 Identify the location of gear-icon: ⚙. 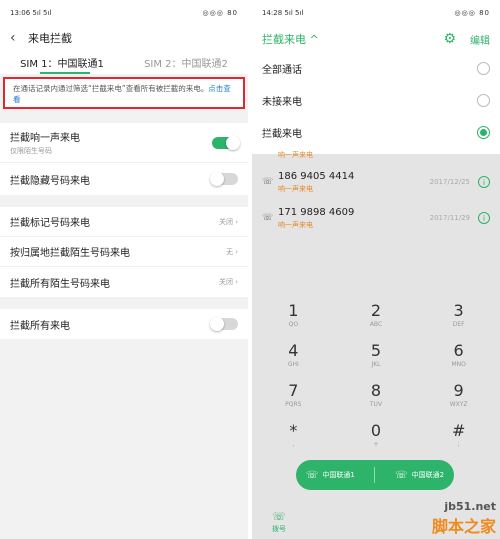
(449, 39).